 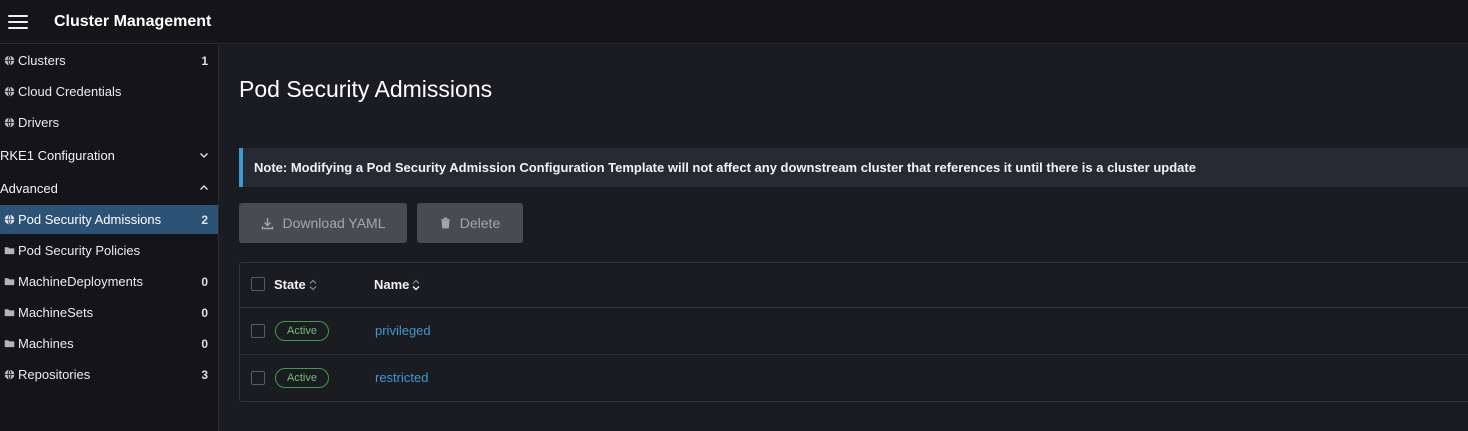 What do you see at coordinates (204, 187) in the screenshot?
I see `chevron-up-icon` at bounding box center [204, 187].